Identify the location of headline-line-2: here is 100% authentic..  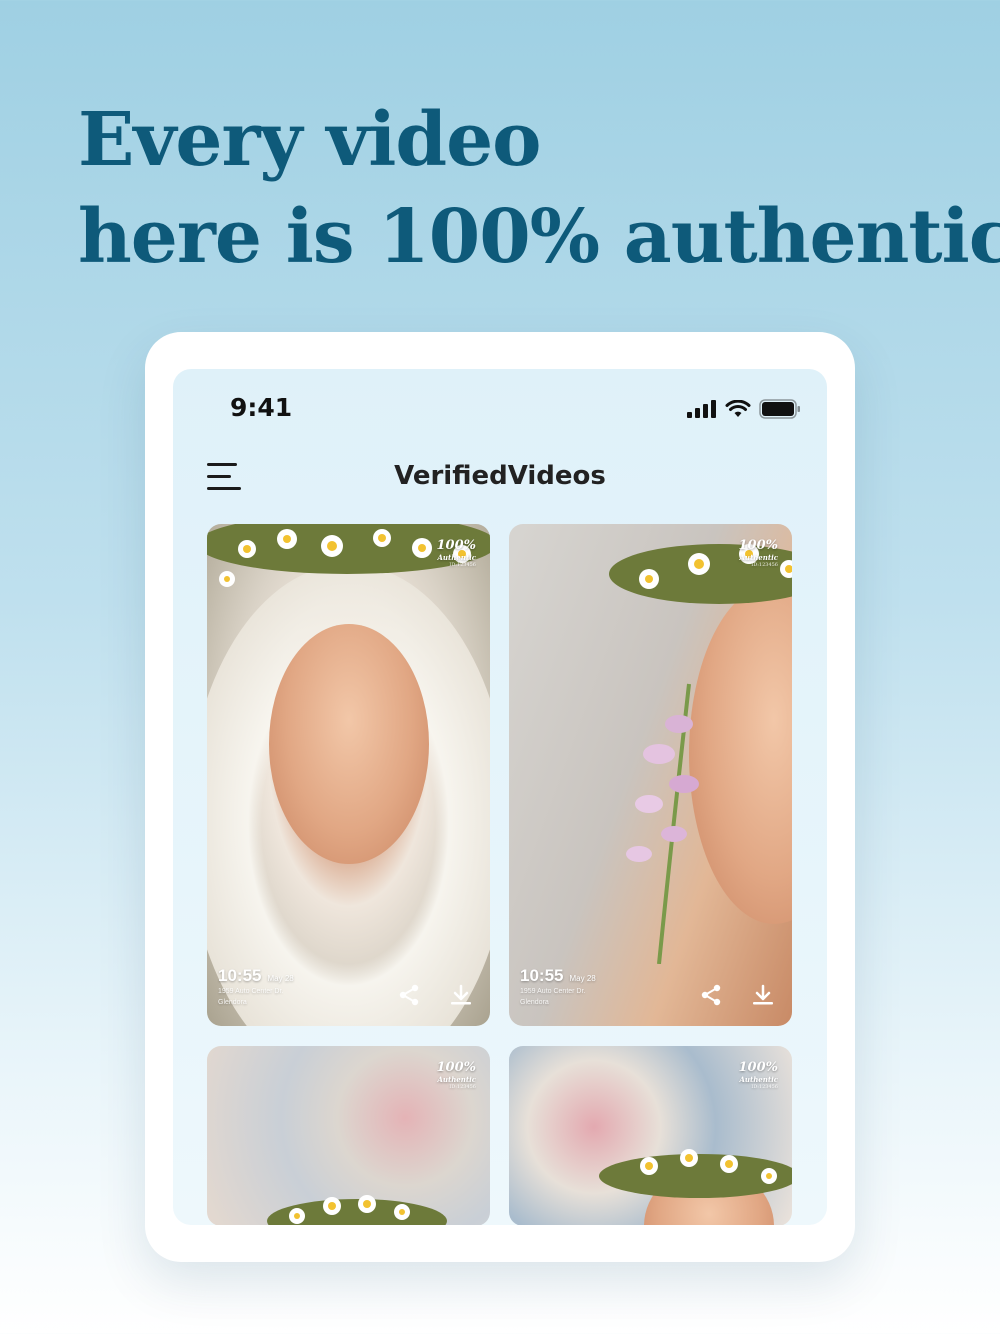
(539, 237).